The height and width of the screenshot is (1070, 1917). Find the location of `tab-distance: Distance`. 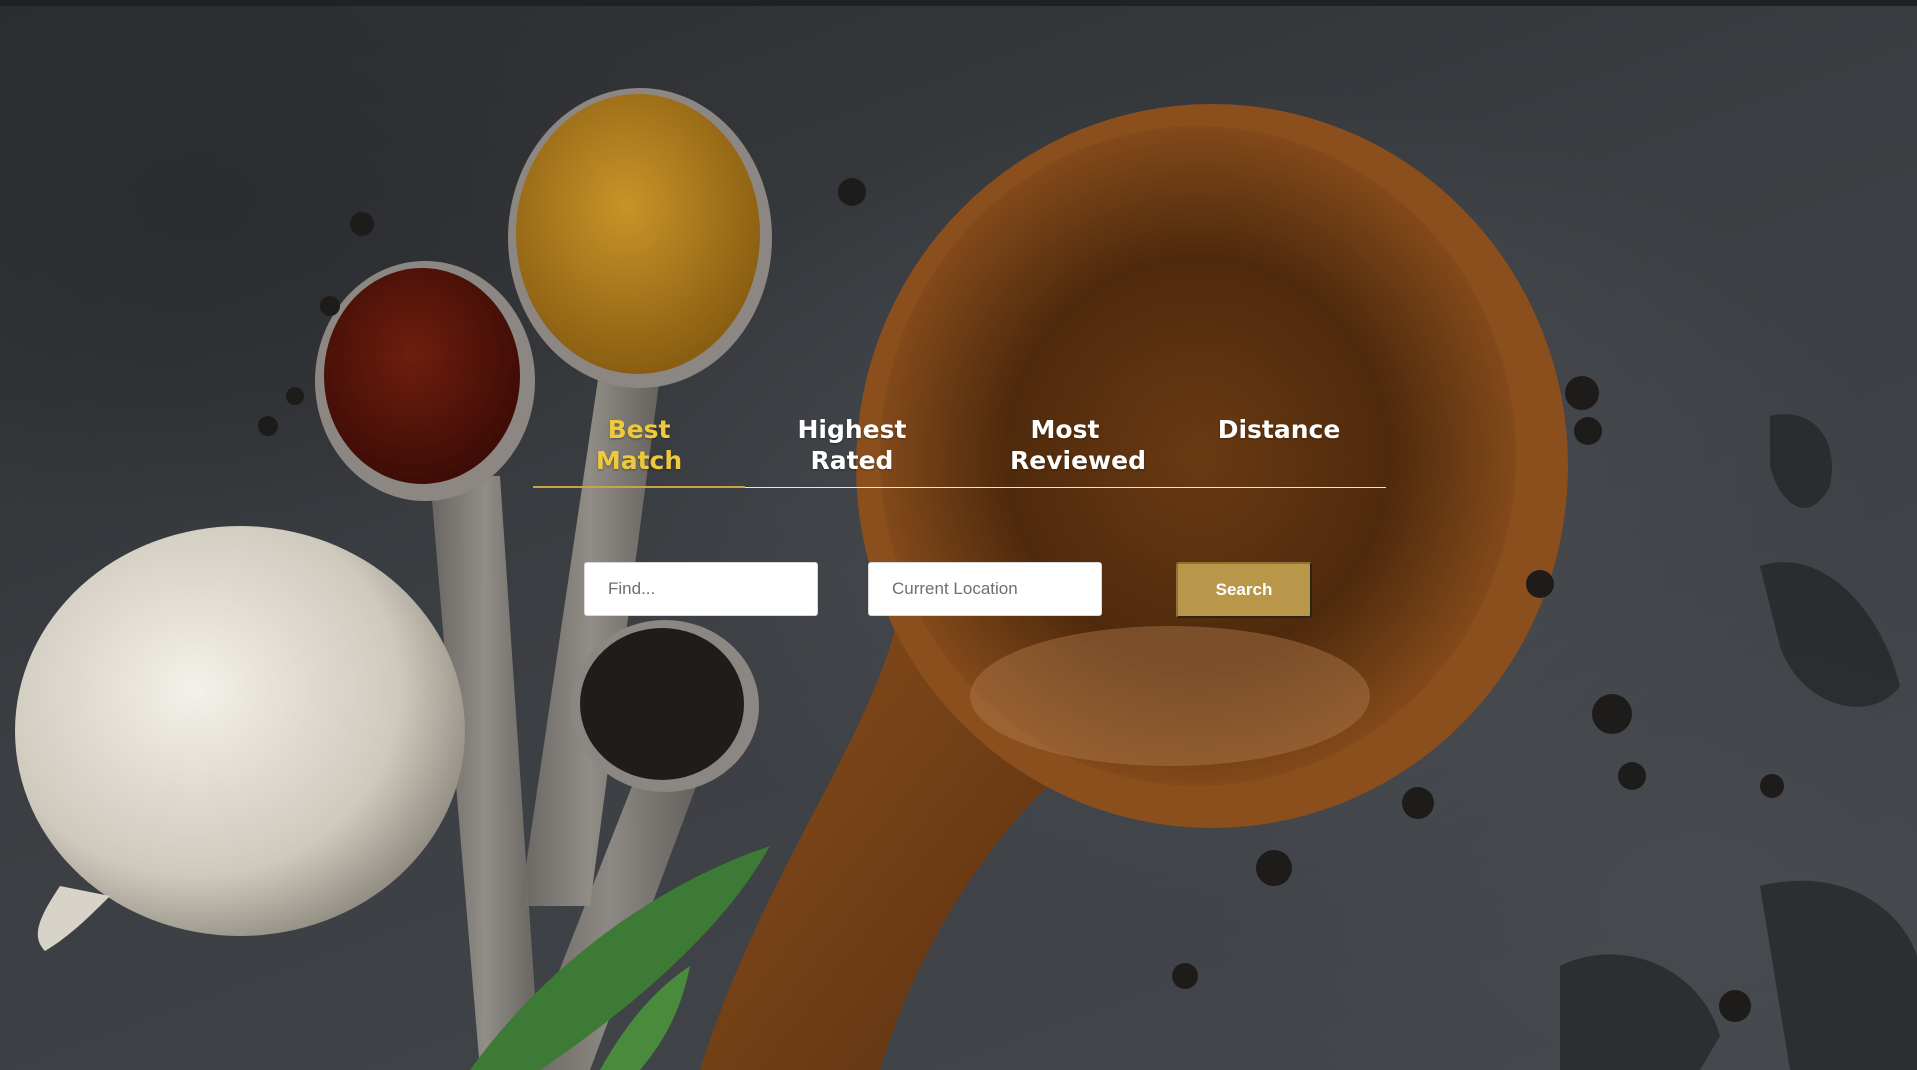

tab-distance: Distance is located at coordinates (1279, 451).